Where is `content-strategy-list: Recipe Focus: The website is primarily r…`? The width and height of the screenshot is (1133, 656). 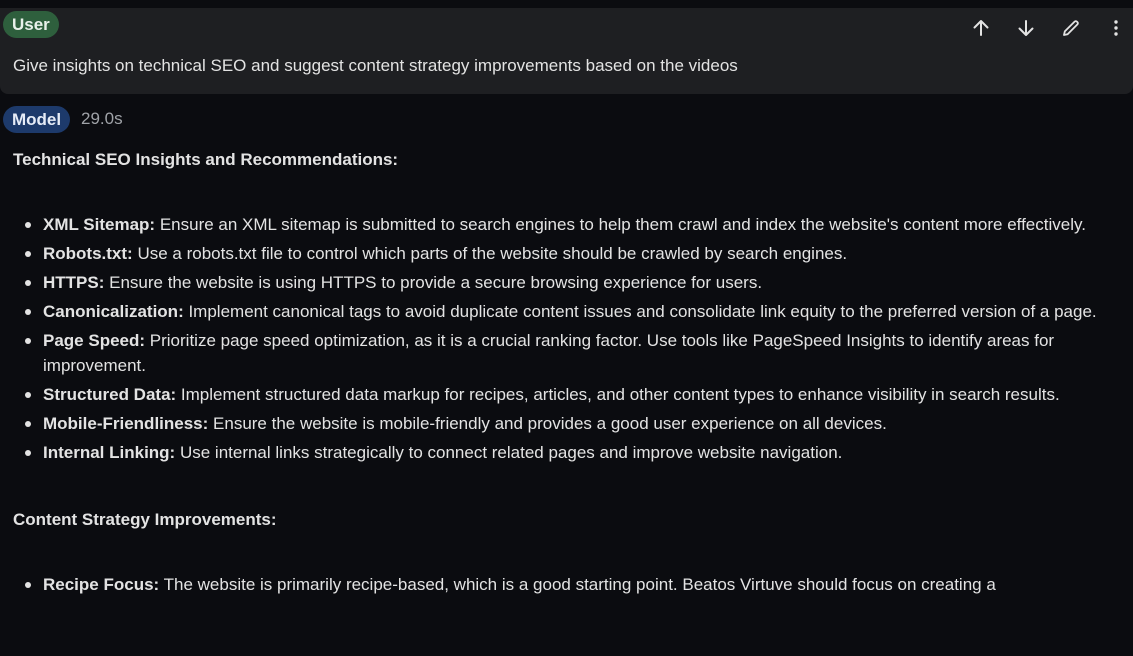 content-strategy-list: Recipe Focus: The website is primarily r… is located at coordinates (570, 584).